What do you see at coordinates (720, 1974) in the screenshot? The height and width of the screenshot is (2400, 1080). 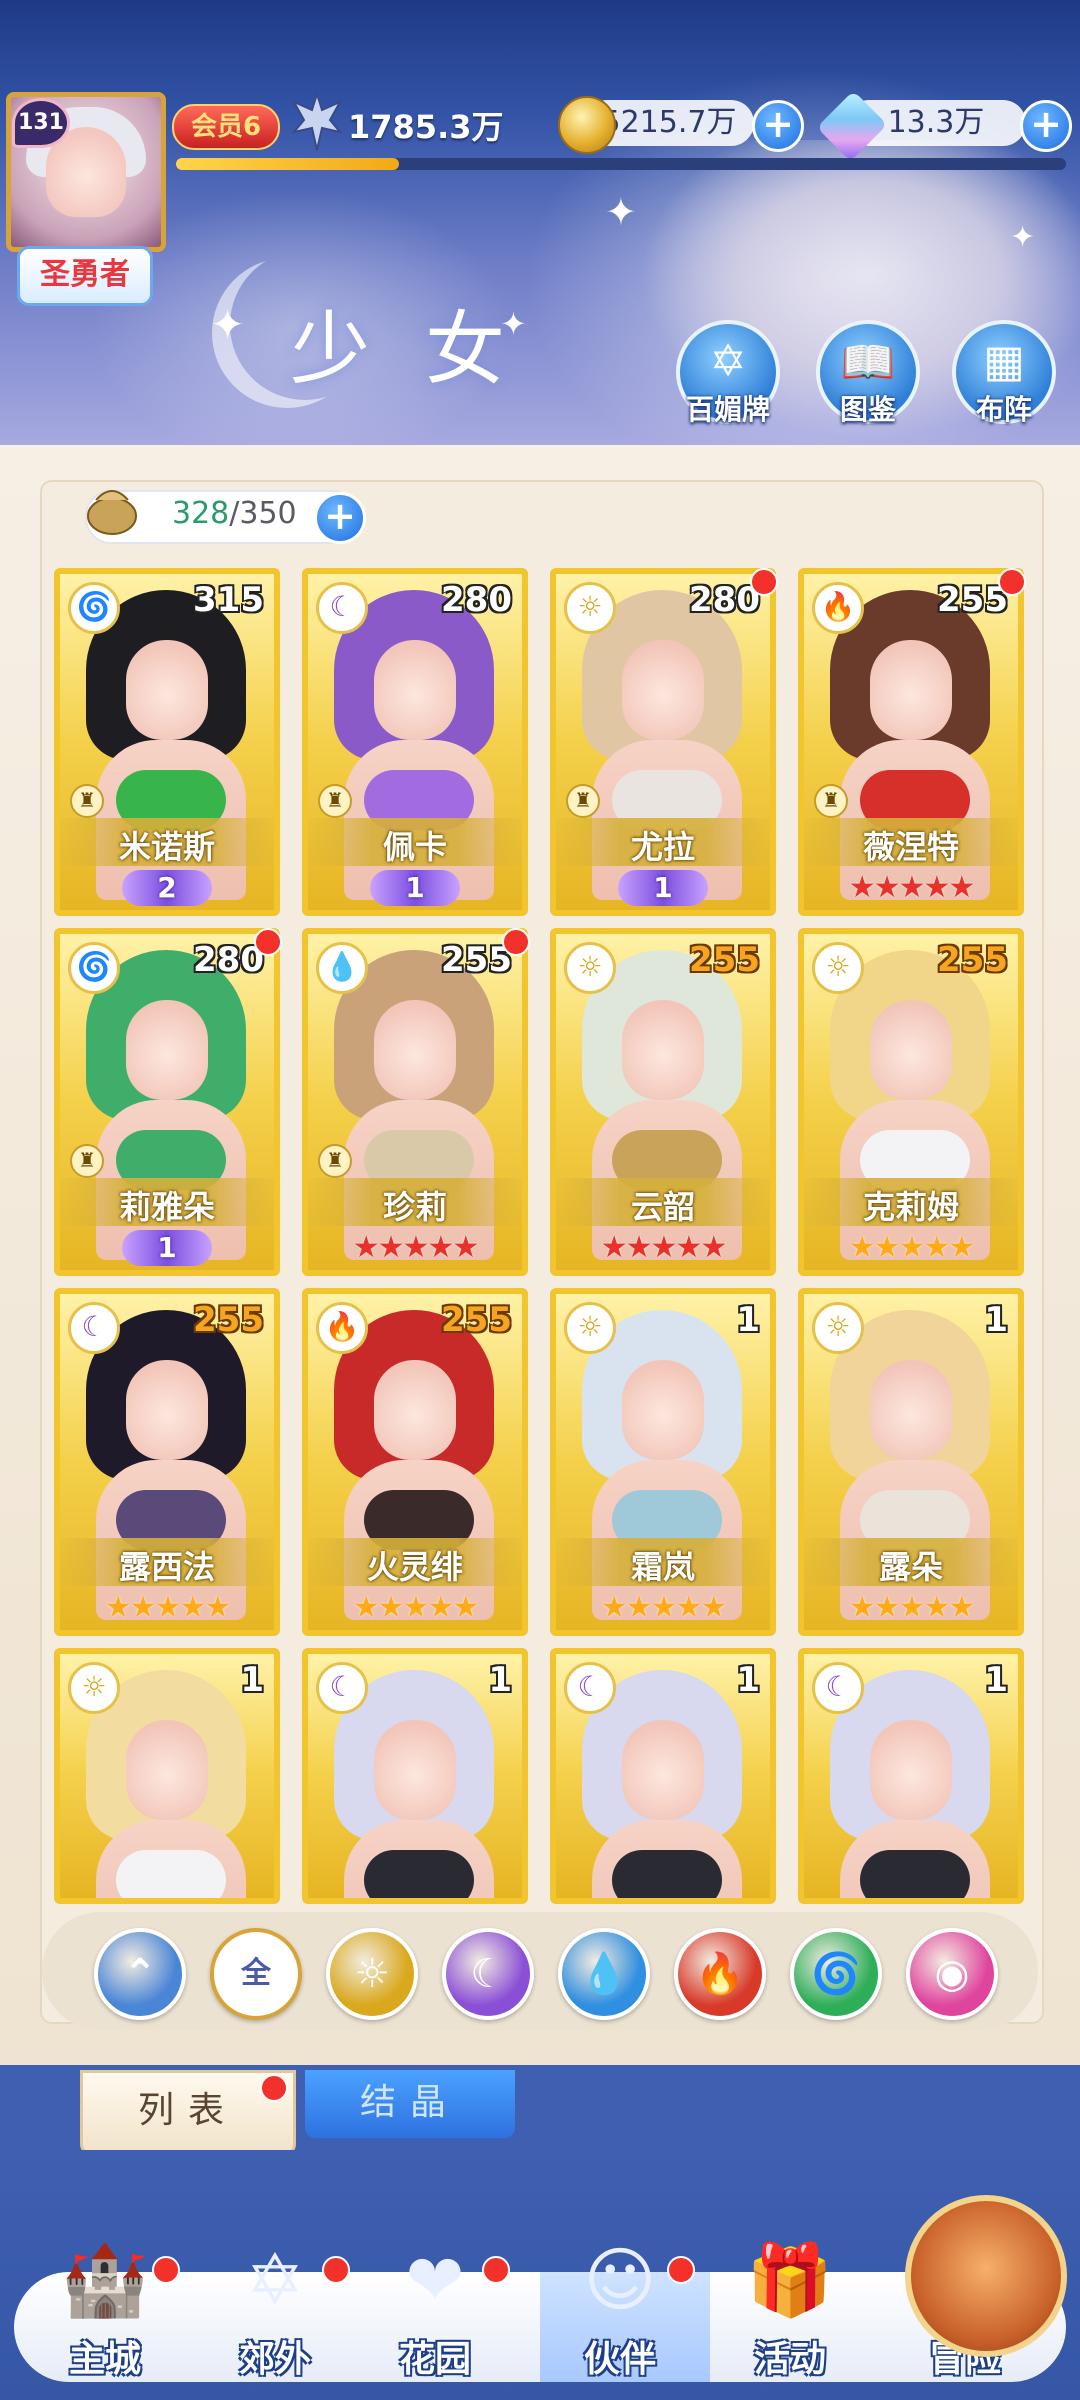 I see `fire-filter-button: 🔥` at bounding box center [720, 1974].